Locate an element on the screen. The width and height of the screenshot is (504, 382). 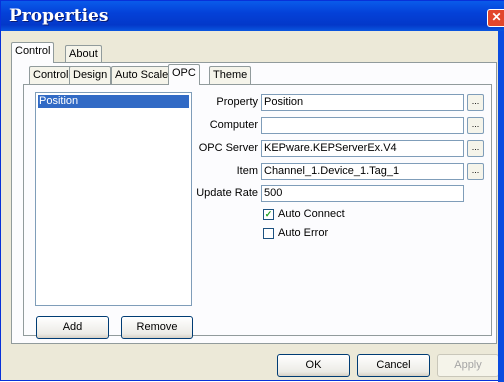
tab-control: Control is located at coordinates (51, 75).